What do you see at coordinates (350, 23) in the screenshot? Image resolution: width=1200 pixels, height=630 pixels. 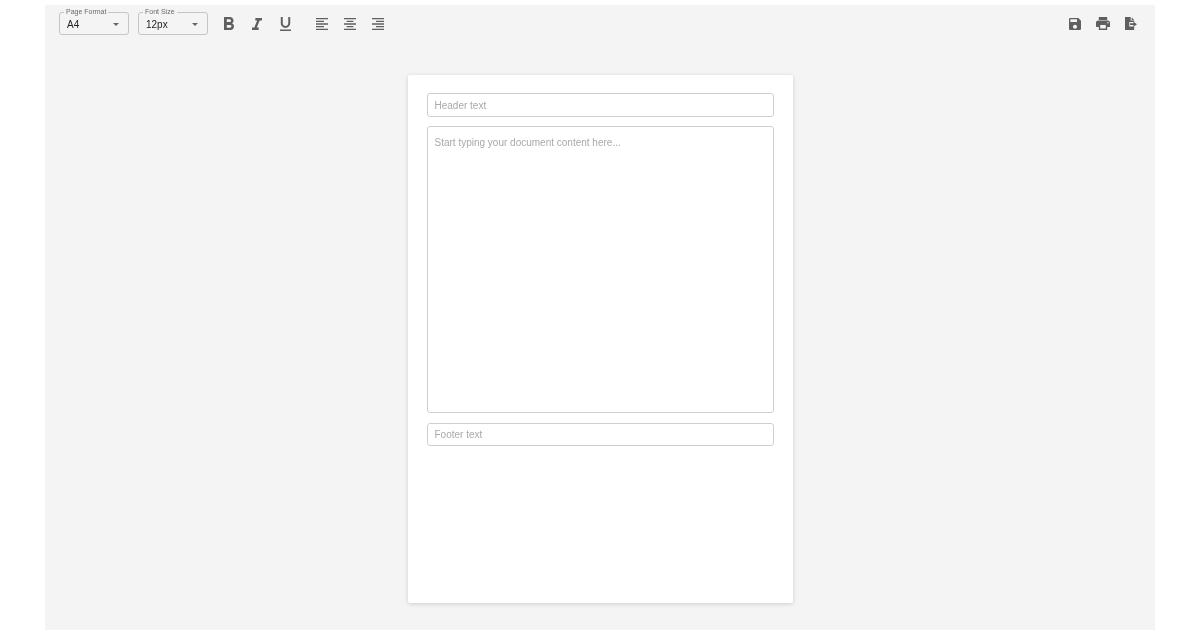 I see `align-center-icon` at bounding box center [350, 23].